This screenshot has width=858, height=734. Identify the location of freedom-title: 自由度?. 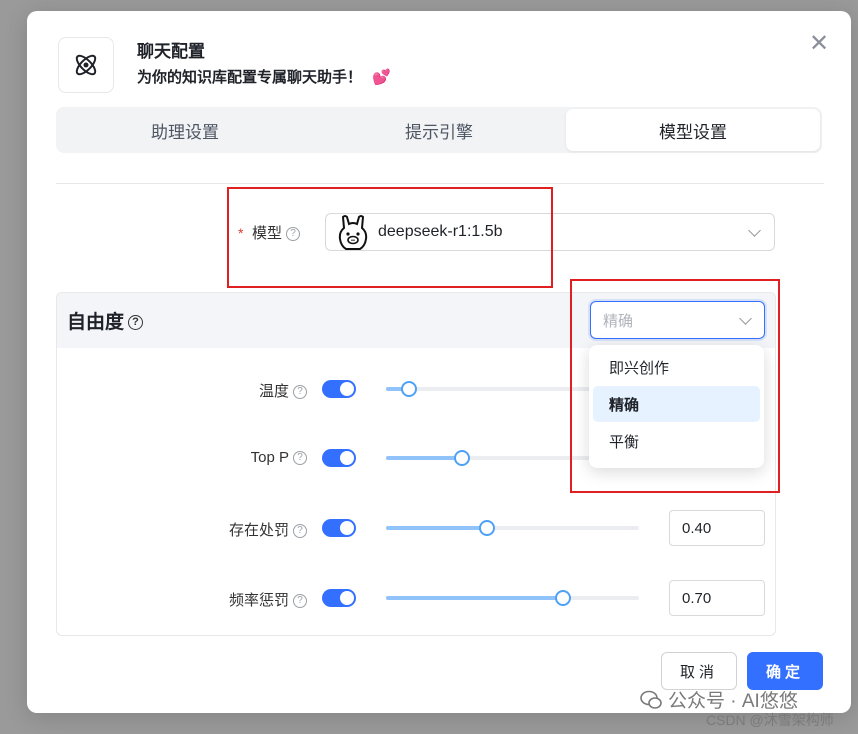
(105, 320).